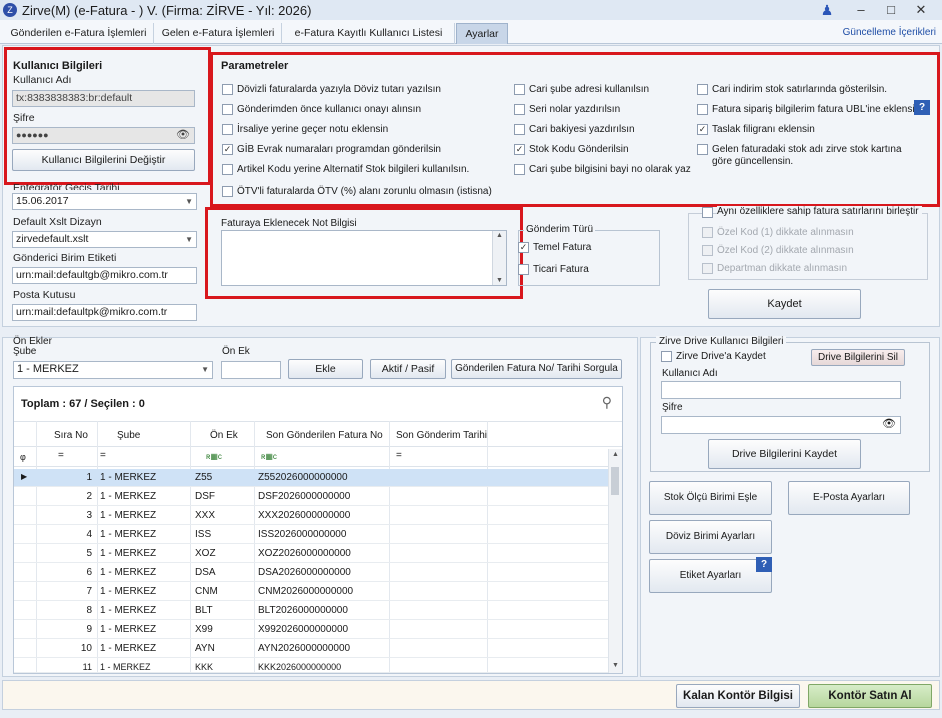  Describe the element at coordinates (861, 10) in the screenshot. I see `minimize-button: –` at that location.